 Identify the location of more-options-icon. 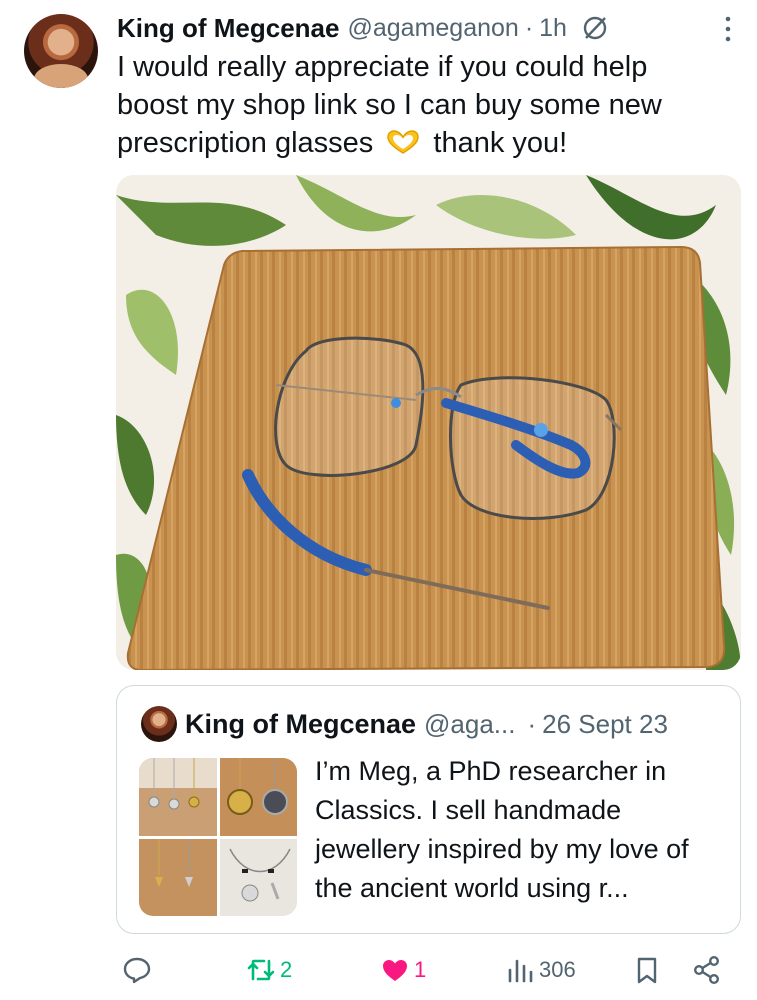
(728, 29).